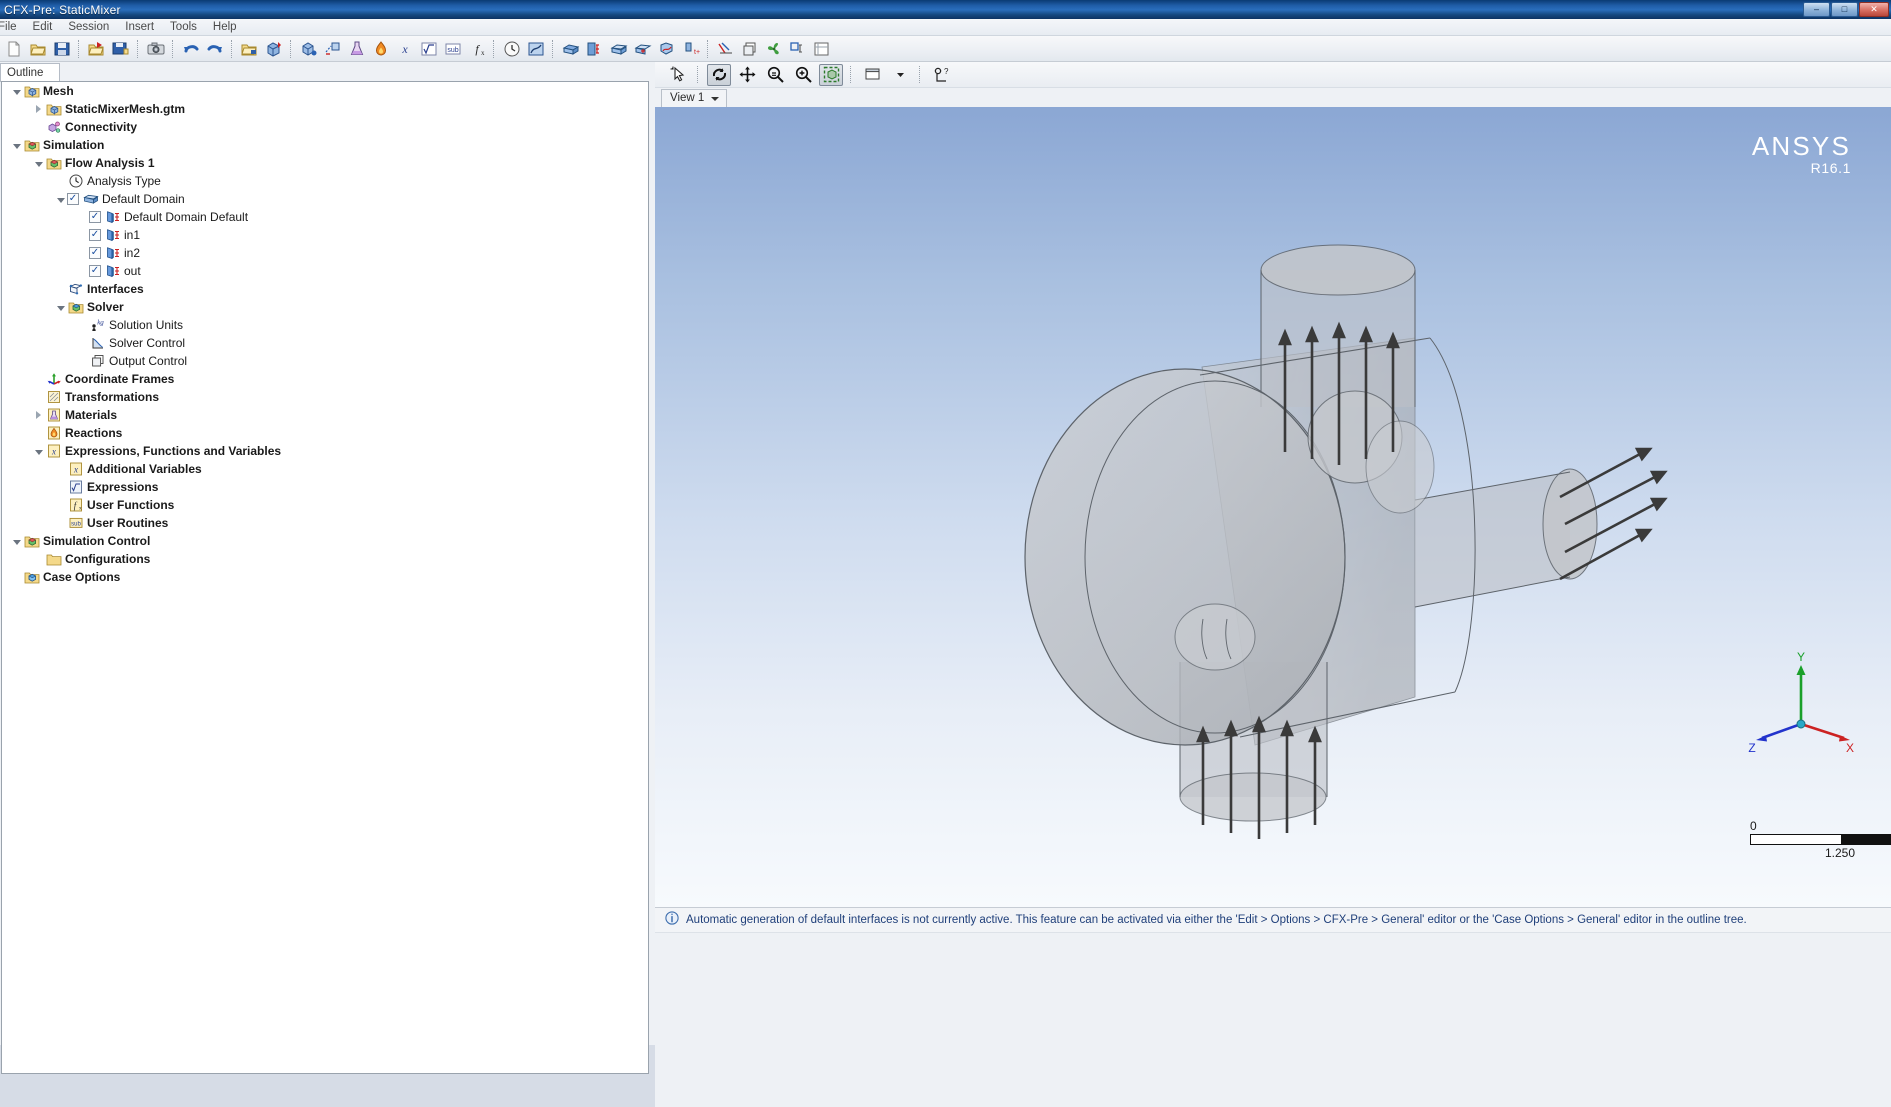  I want to click on tree-item-caseoptions: Case Options, so click(325, 577).